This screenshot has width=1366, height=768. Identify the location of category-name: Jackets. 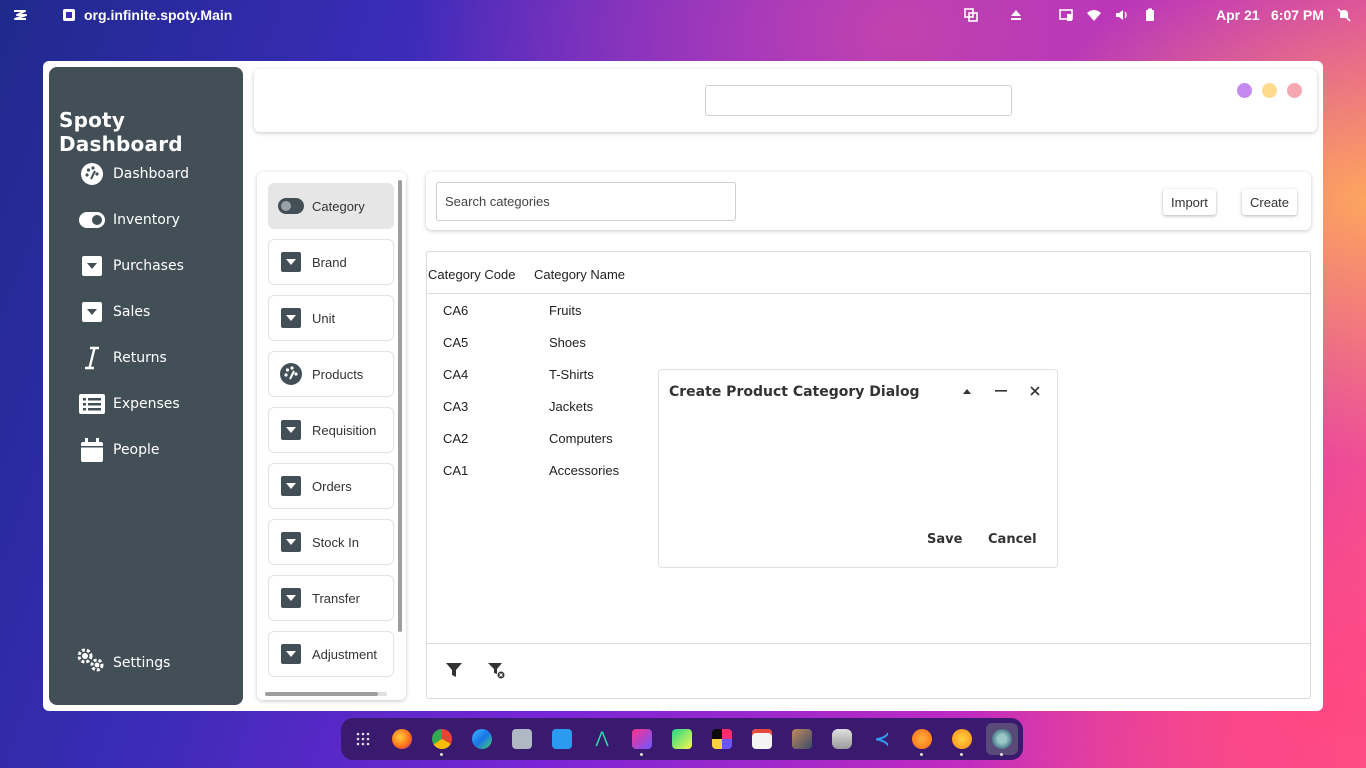
(571, 406).